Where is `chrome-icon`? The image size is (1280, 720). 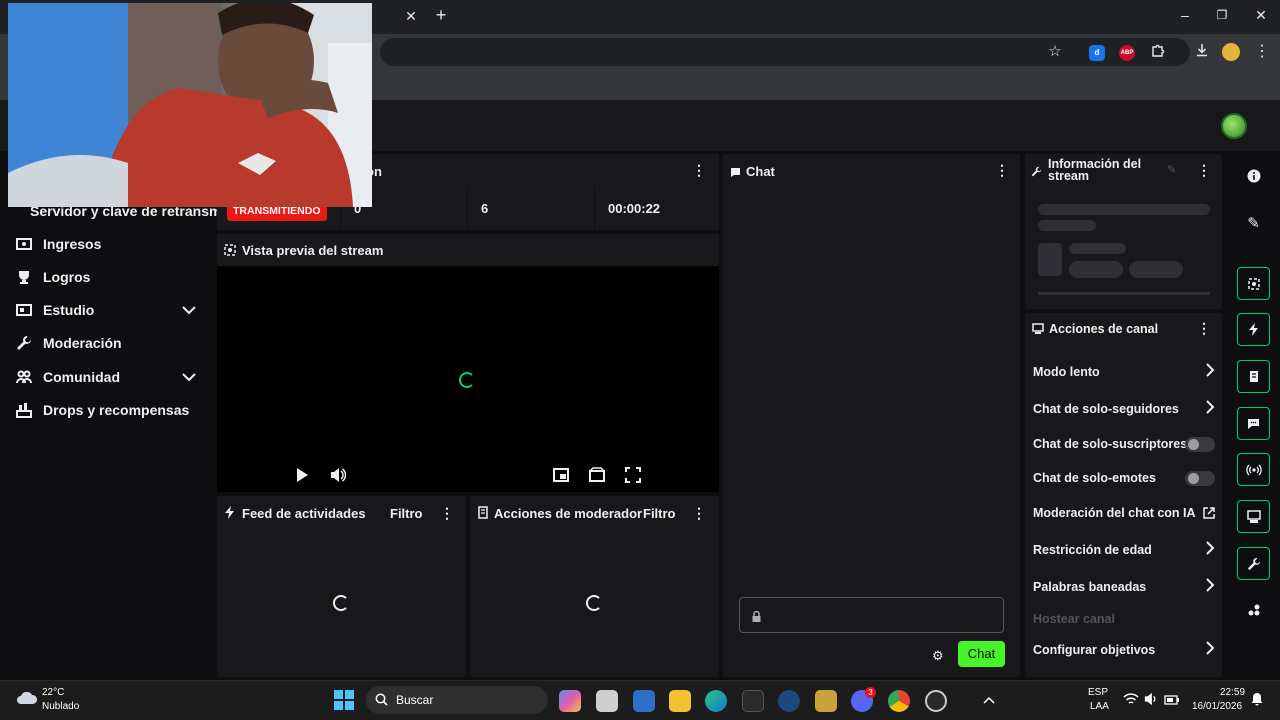 chrome-icon is located at coordinates (899, 701).